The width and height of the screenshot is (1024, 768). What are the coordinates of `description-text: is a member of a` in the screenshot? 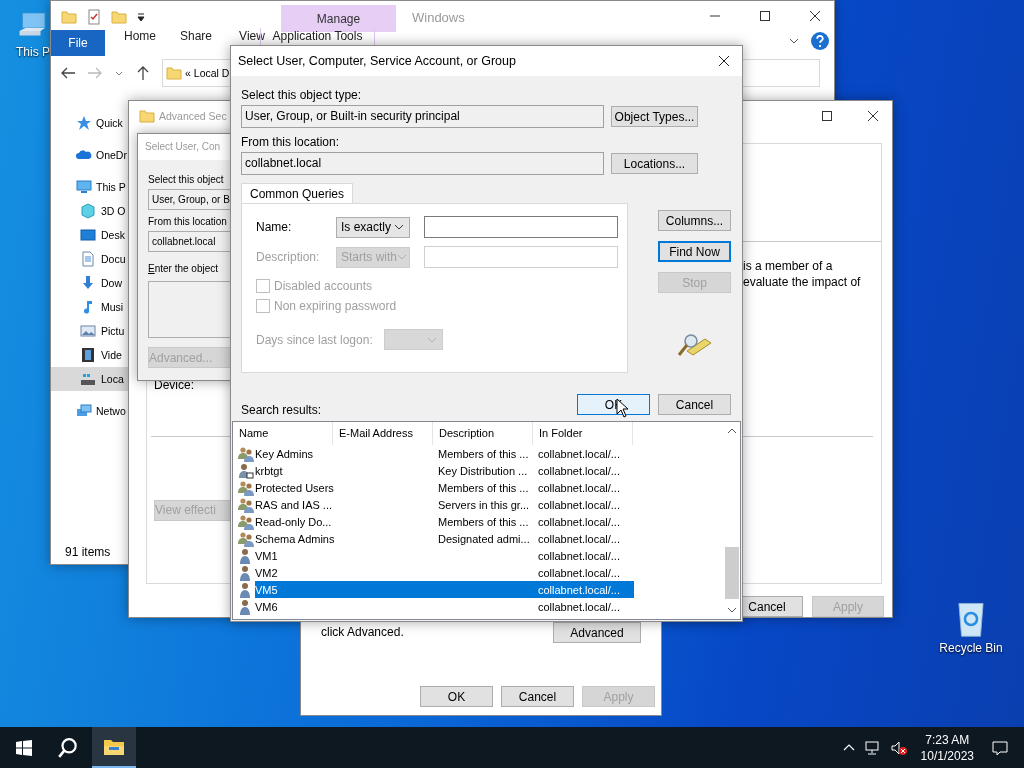 It's located at (788, 265).